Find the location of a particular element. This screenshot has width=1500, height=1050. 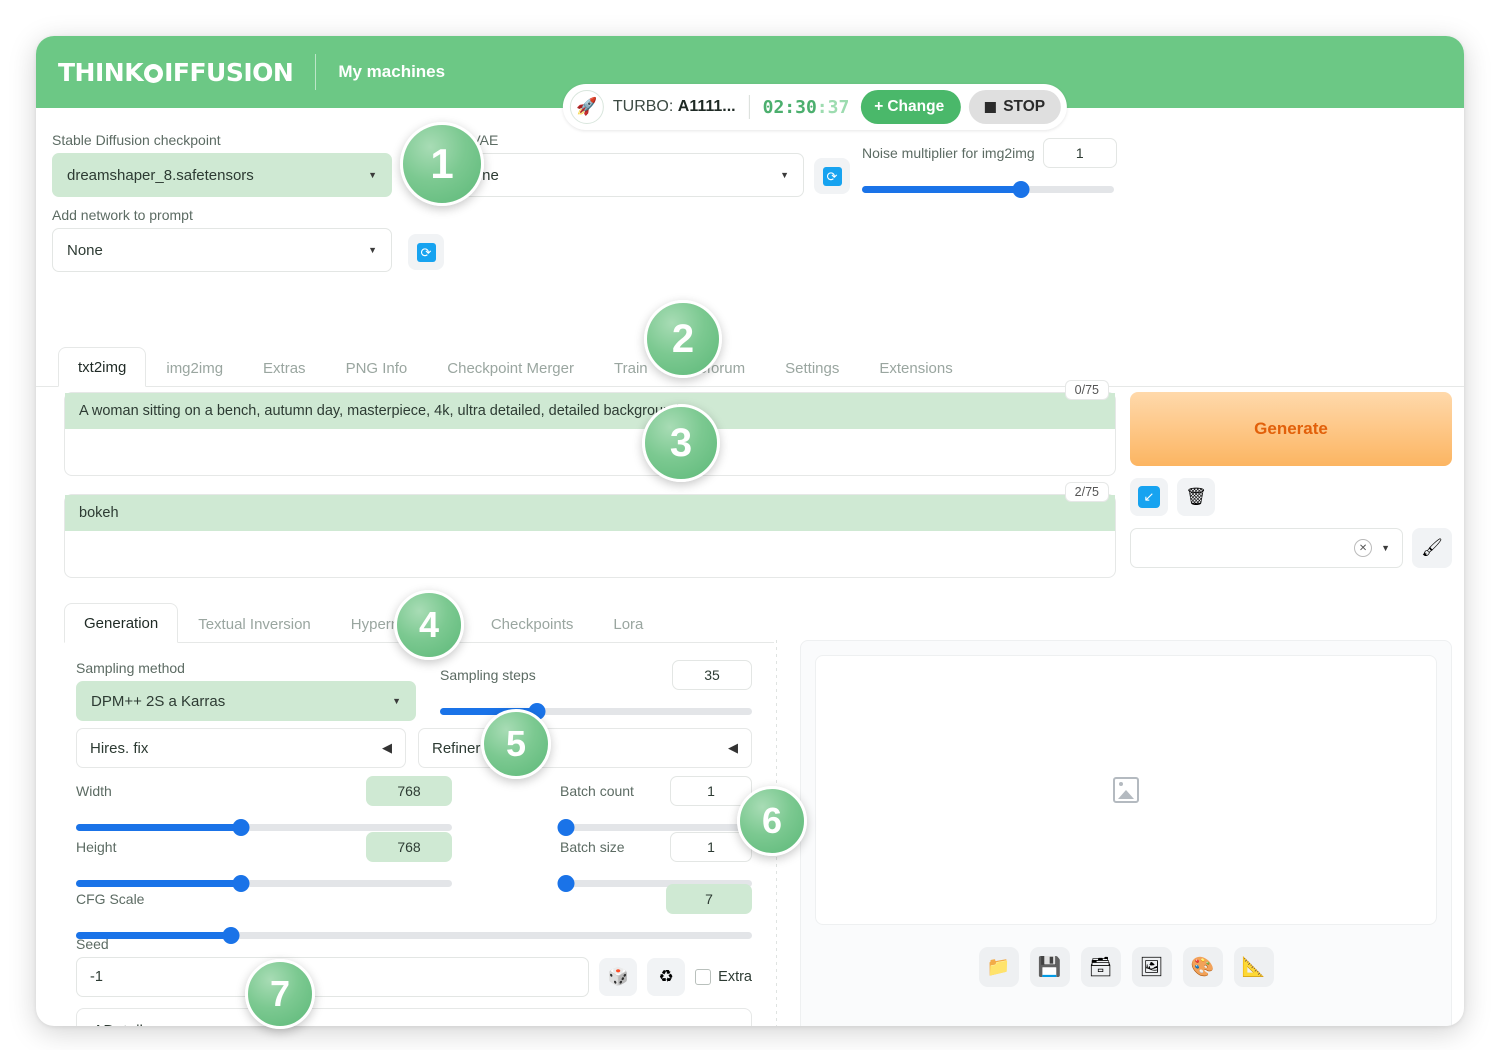

save-floppy-button: 💾 is located at coordinates (1049, 967).